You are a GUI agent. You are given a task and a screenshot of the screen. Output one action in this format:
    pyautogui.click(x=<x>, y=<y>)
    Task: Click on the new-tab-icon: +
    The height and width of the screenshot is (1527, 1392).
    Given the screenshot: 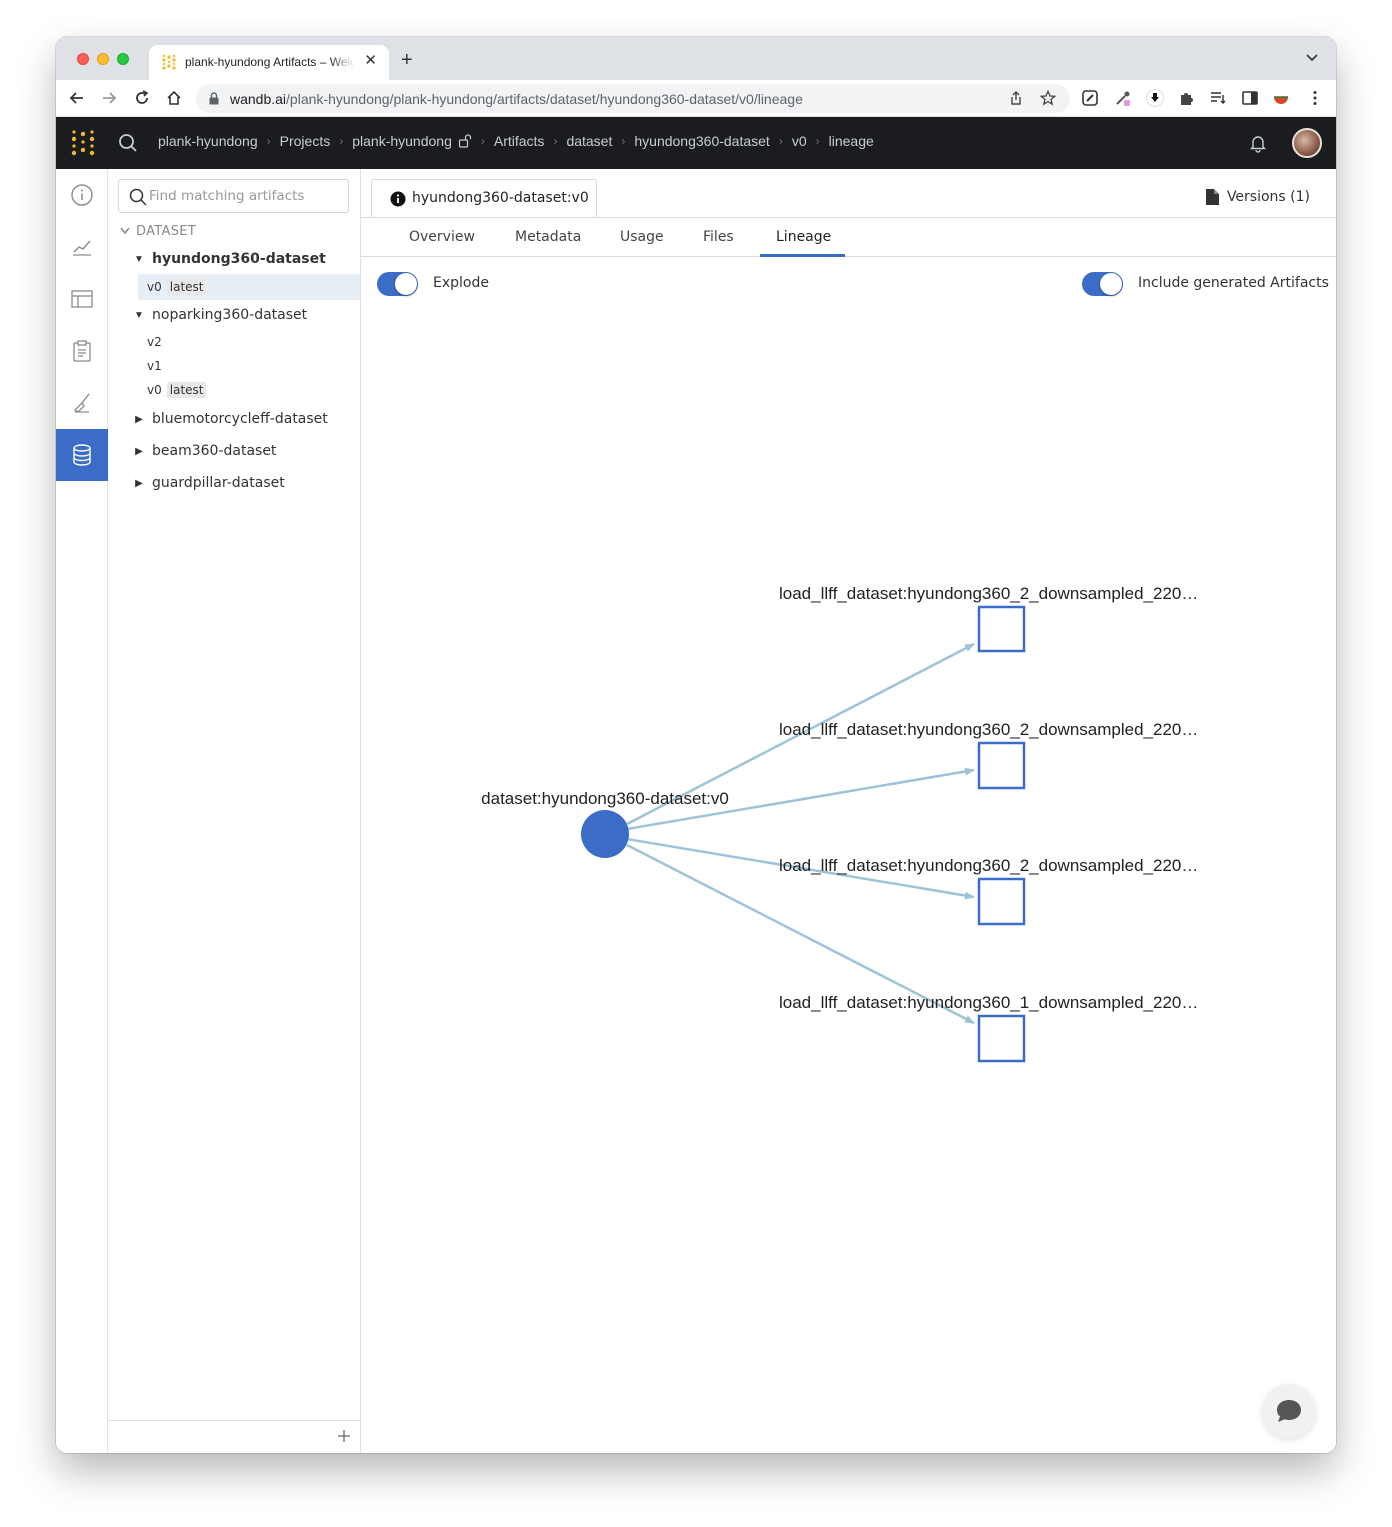 What is the action you would take?
    pyautogui.click(x=407, y=60)
    